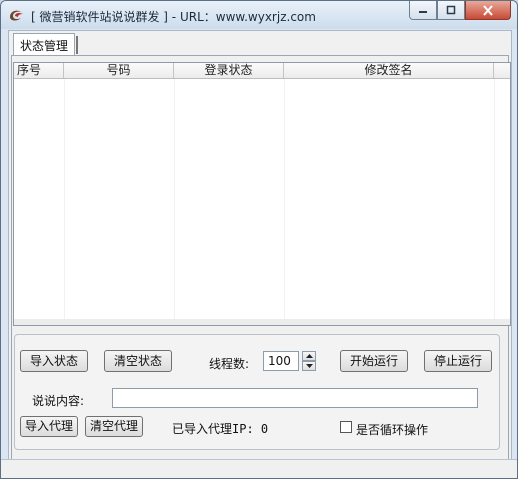  I want to click on spin-up-icon, so click(309, 356).